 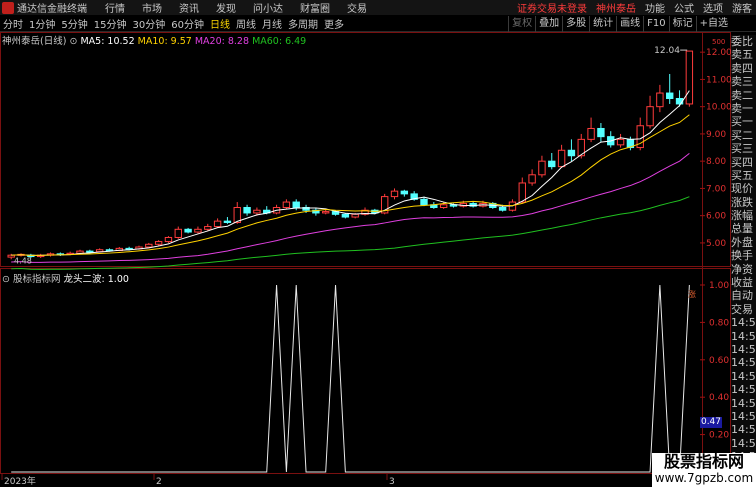 What do you see at coordinates (703, 461) in the screenshot?
I see `watermark-title: 股票指标网` at bounding box center [703, 461].